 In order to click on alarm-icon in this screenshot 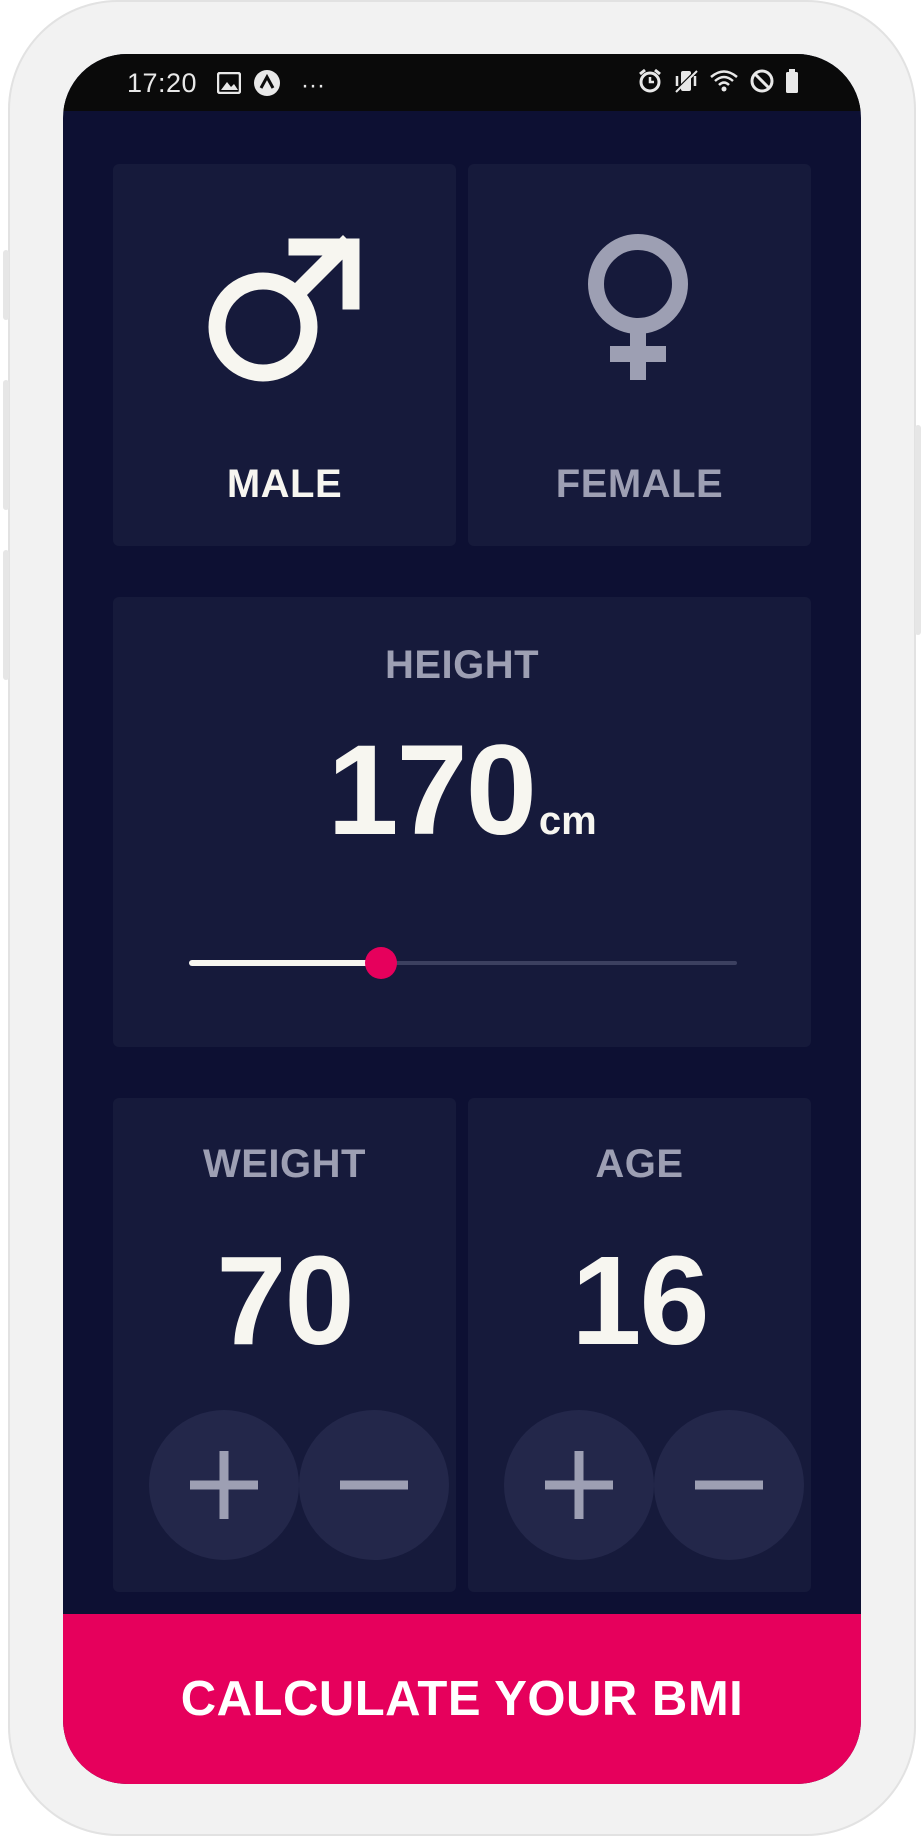, I will do `click(650, 83)`.